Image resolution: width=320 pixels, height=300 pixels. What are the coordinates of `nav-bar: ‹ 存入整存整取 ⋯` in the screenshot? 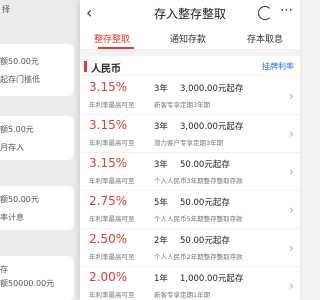 It's located at (190, 14).